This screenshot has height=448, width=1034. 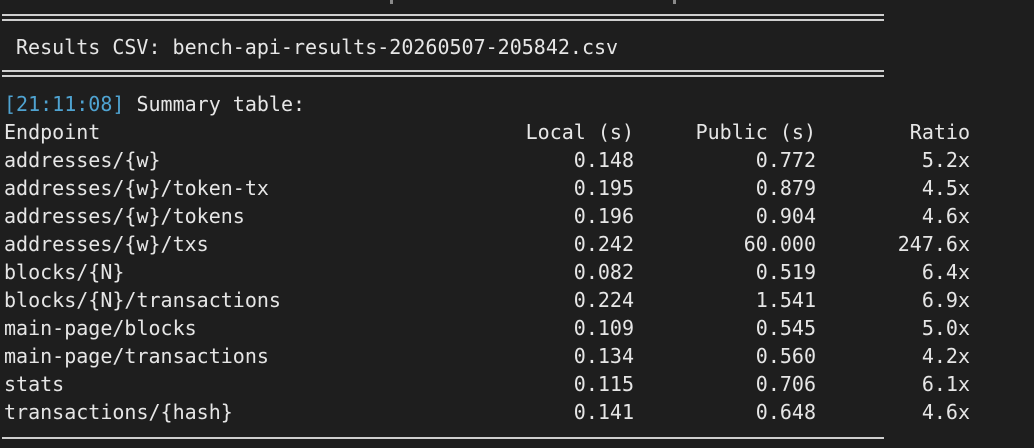 I want to click on cell-public: 60.000, so click(x=779, y=244).